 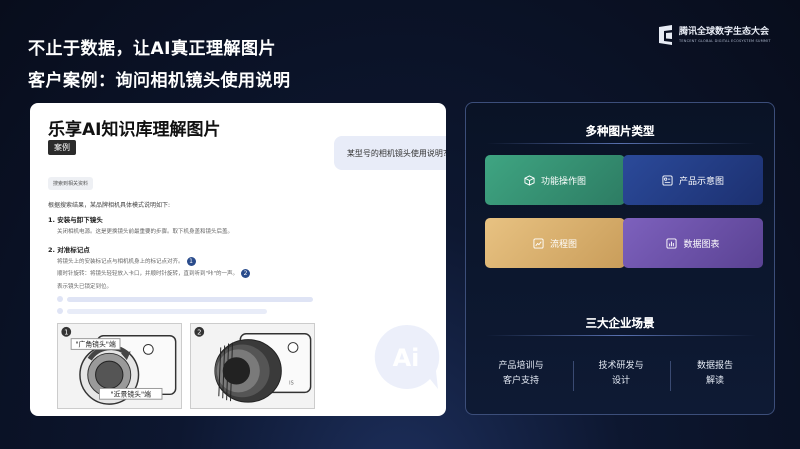 What do you see at coordinates (701, 181) in the screenshot?
I see `tile-label: 产品示意图` at bounding box center [701, 181].